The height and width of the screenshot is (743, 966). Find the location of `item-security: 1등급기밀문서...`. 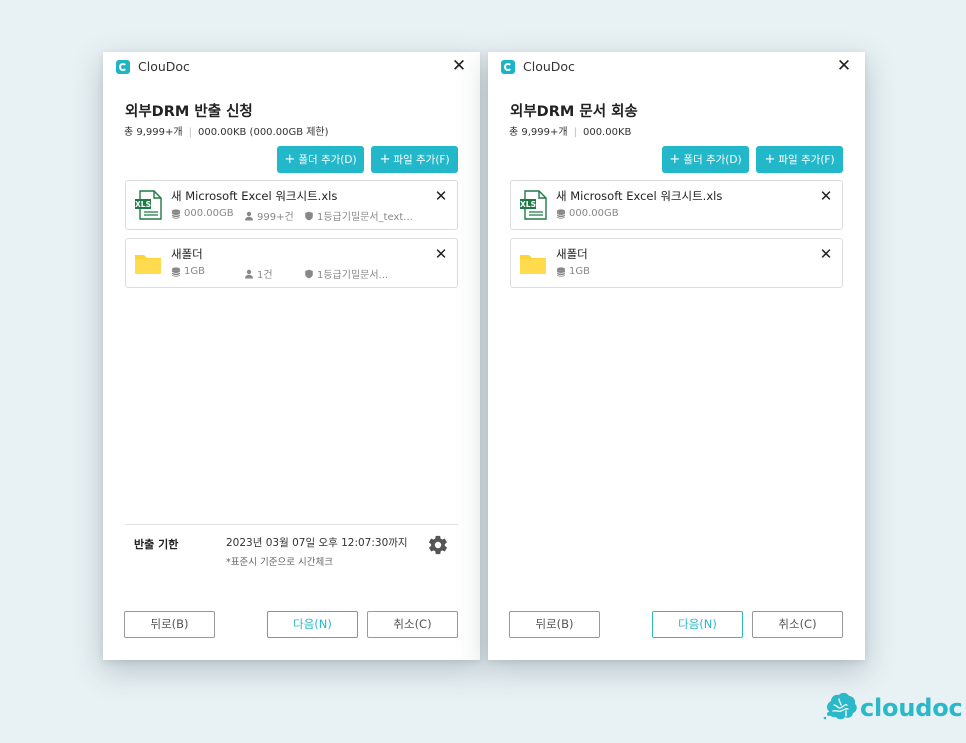

item-security: 1등급기밀문서... is located at coordinates (346, 273).